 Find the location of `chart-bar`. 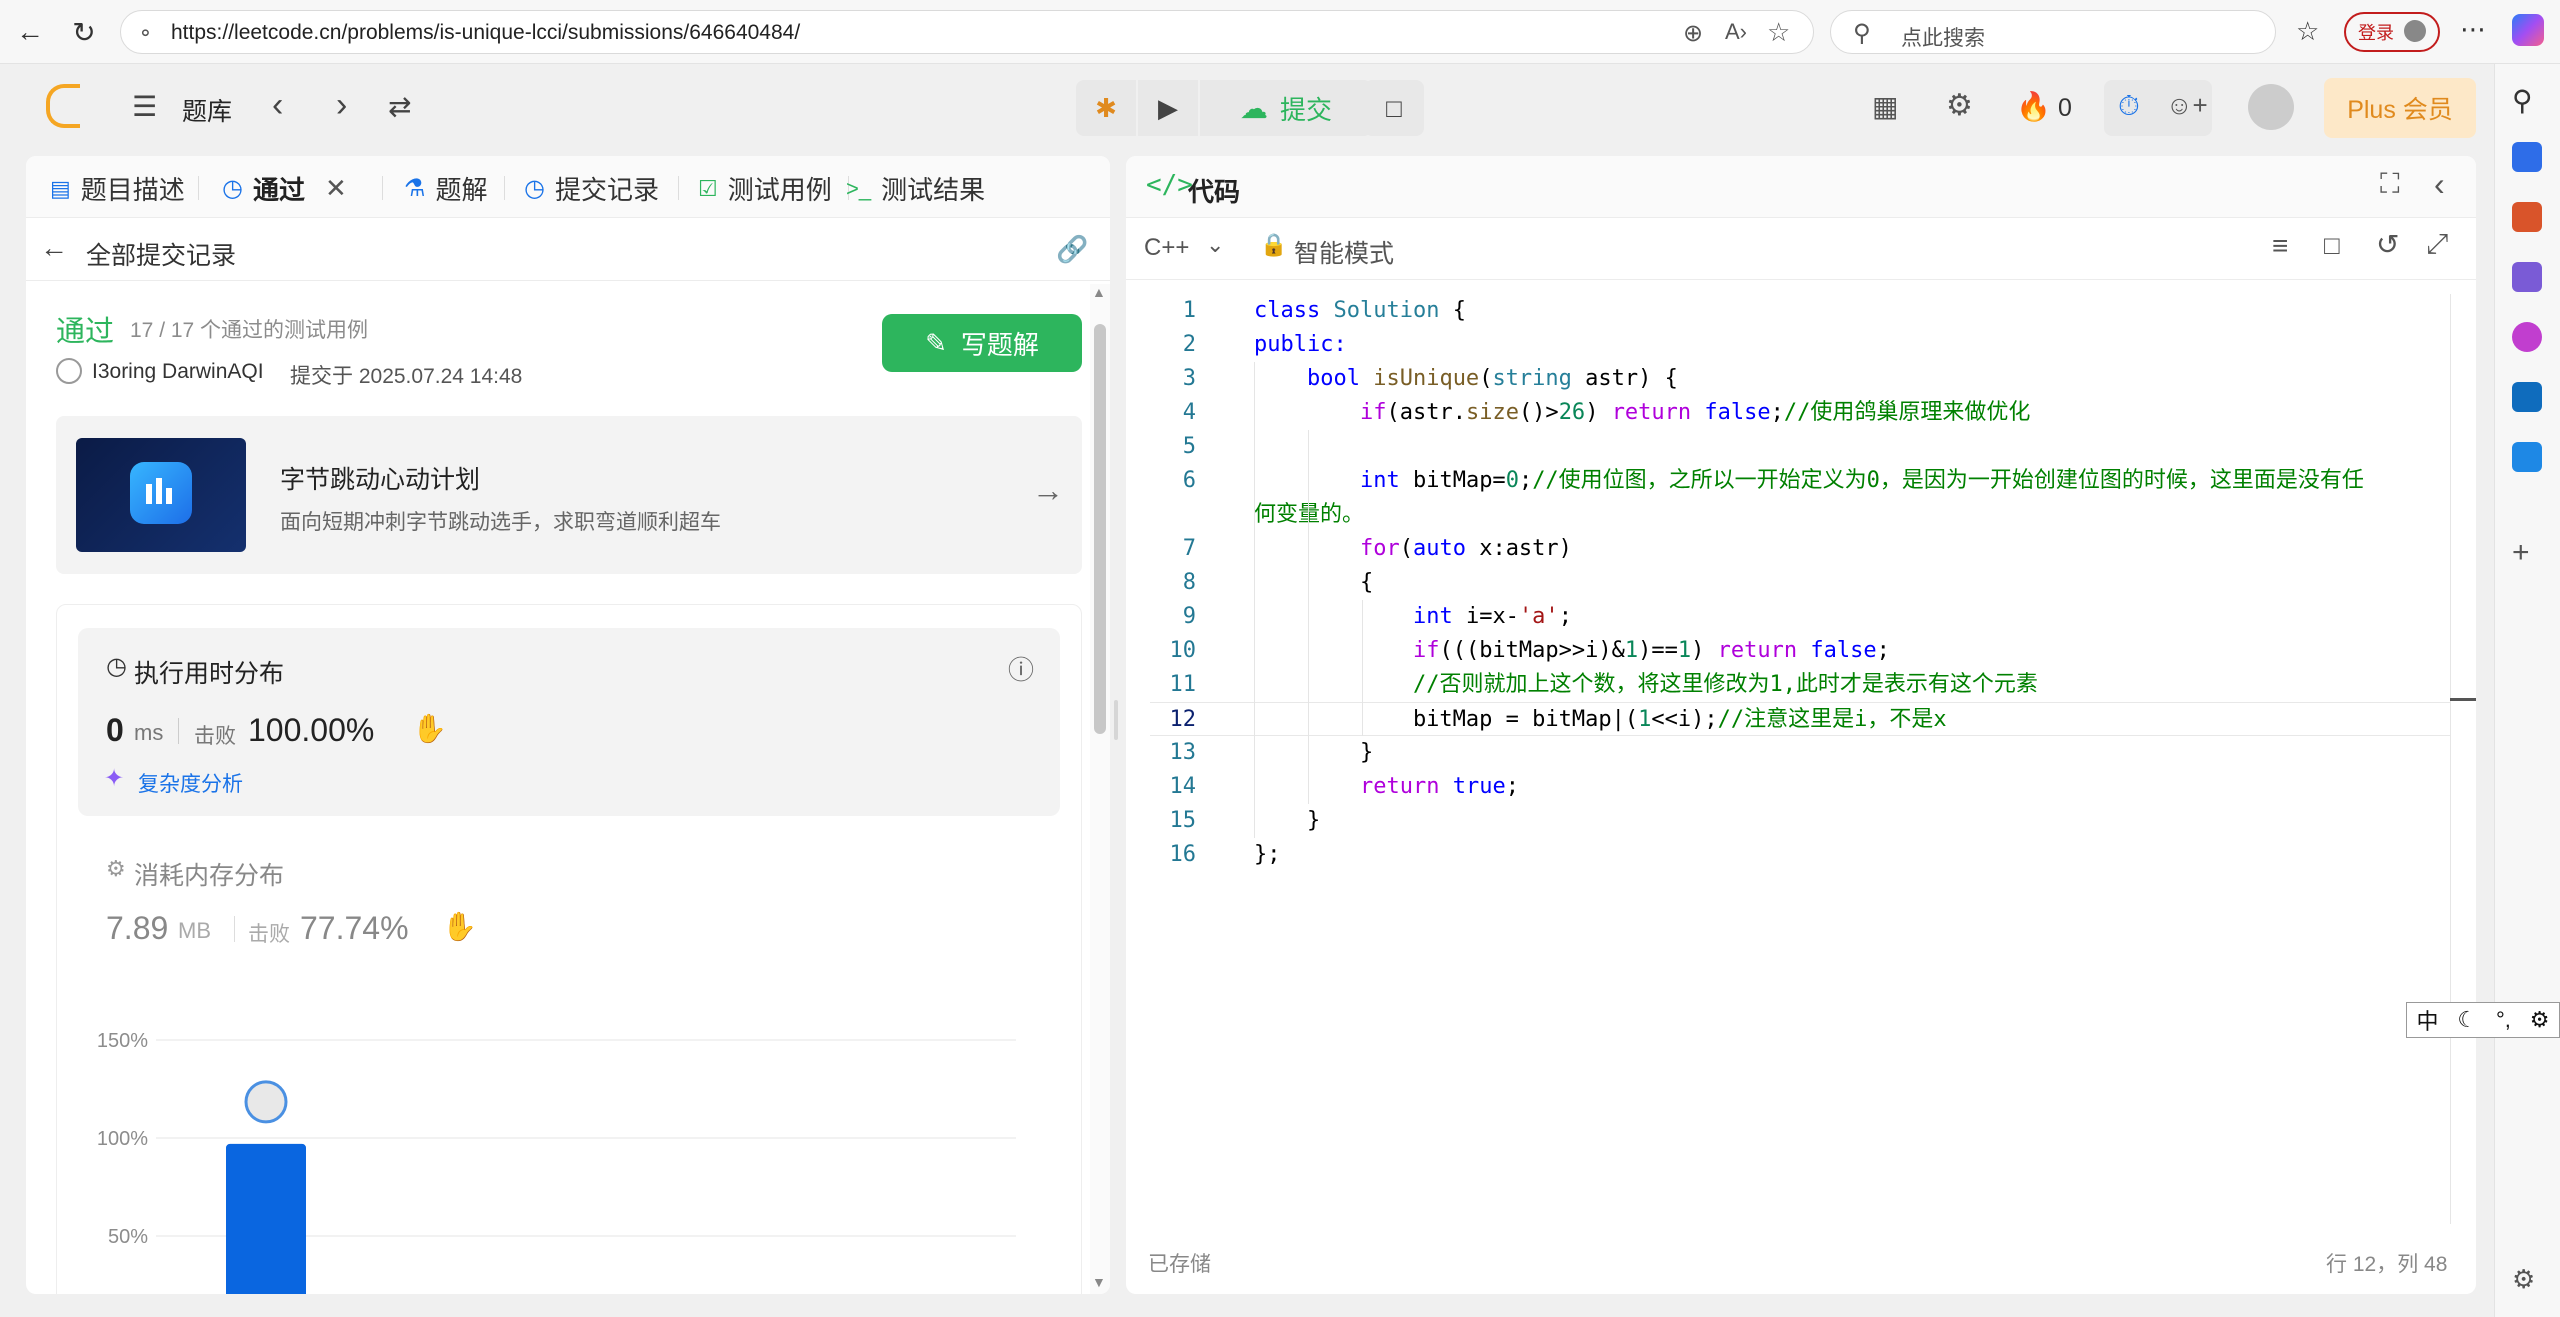

chart-bar is located at coordinates (266, 1218).